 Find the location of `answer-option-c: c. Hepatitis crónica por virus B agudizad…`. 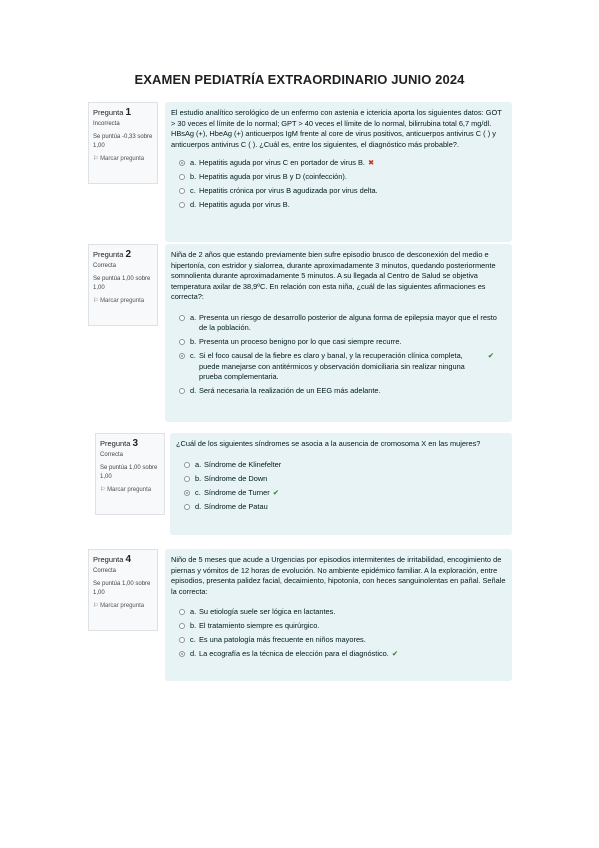

answer-option-c: c. Hepatitis crónica por virus B agudizad… is located at coordinates (342, 191).